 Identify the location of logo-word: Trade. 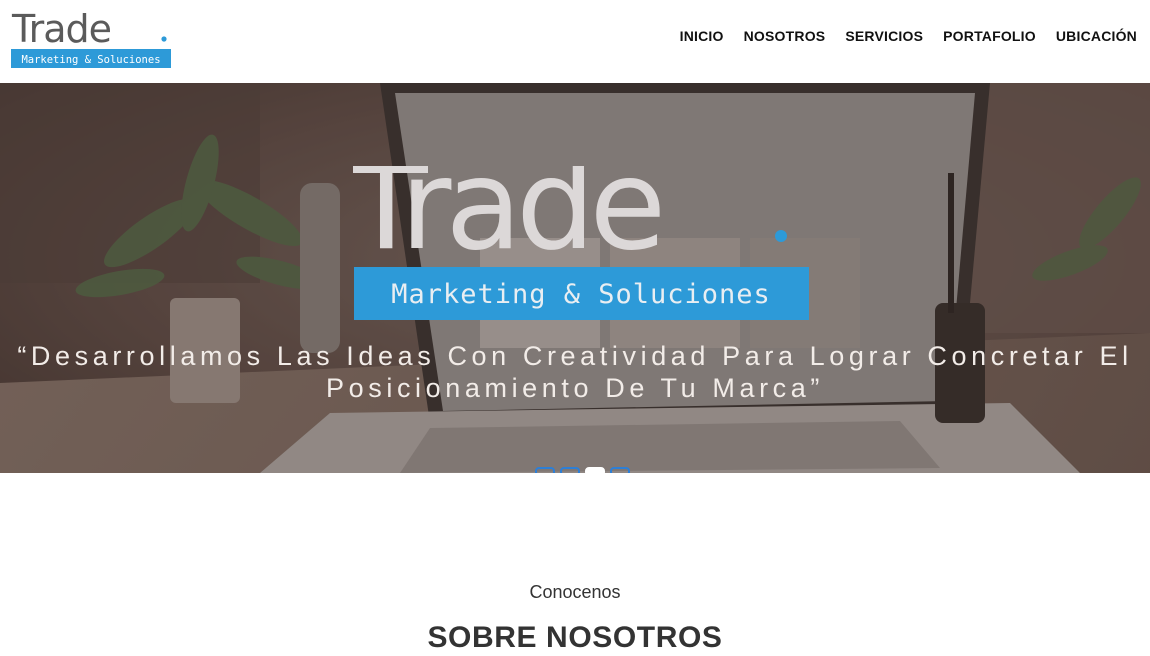
(61, 30).